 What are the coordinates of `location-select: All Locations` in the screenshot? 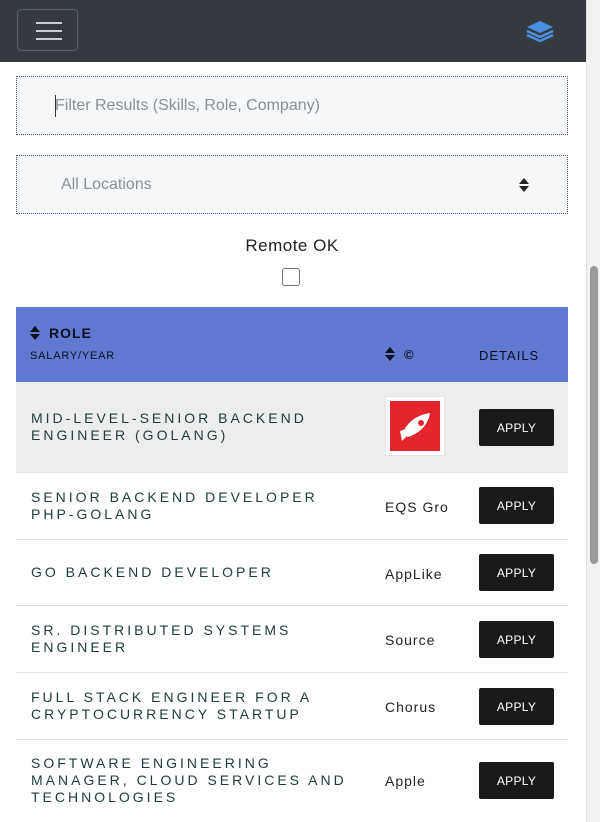 It's located at (292, 184).